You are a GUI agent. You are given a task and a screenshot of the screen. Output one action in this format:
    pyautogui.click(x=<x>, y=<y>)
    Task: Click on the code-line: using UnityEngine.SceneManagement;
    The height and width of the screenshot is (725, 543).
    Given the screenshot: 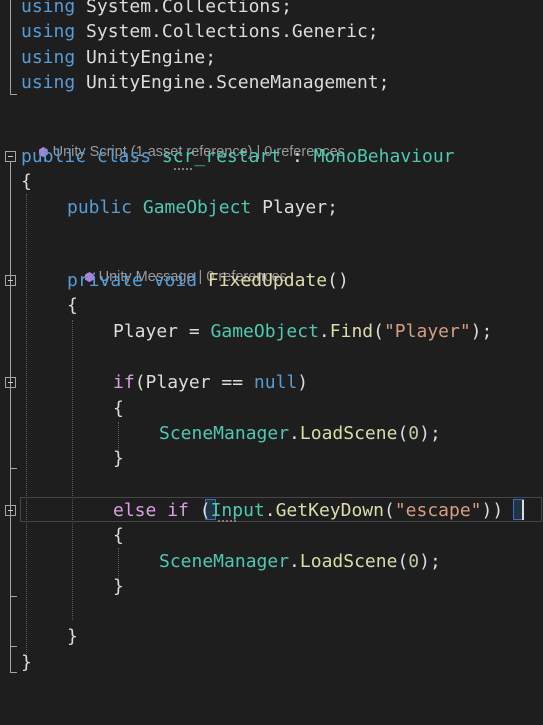 What is the action you would take?
    pyautogui.click(x=271, y=82)
    